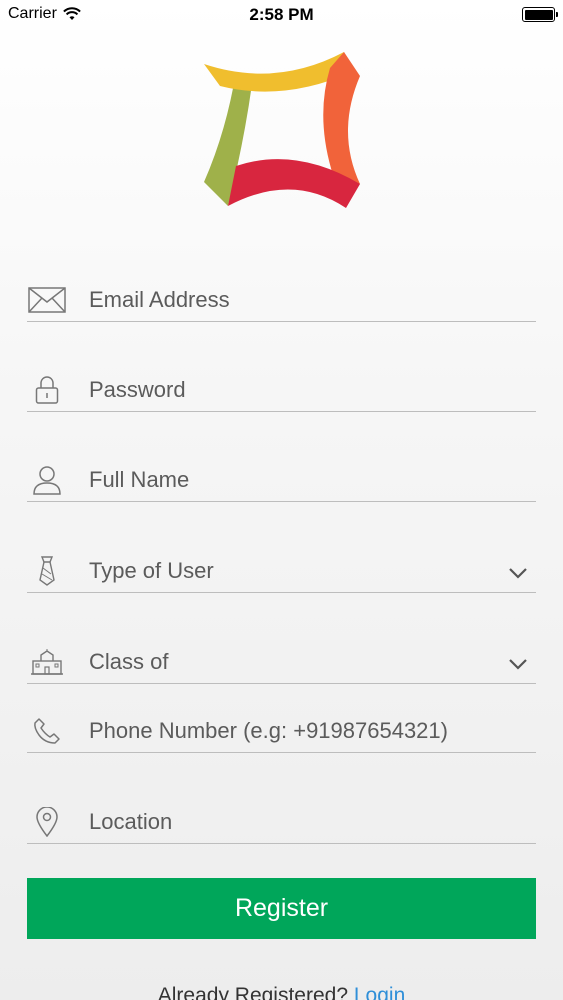  I want to click on login-link: Login, so click(379, 992).